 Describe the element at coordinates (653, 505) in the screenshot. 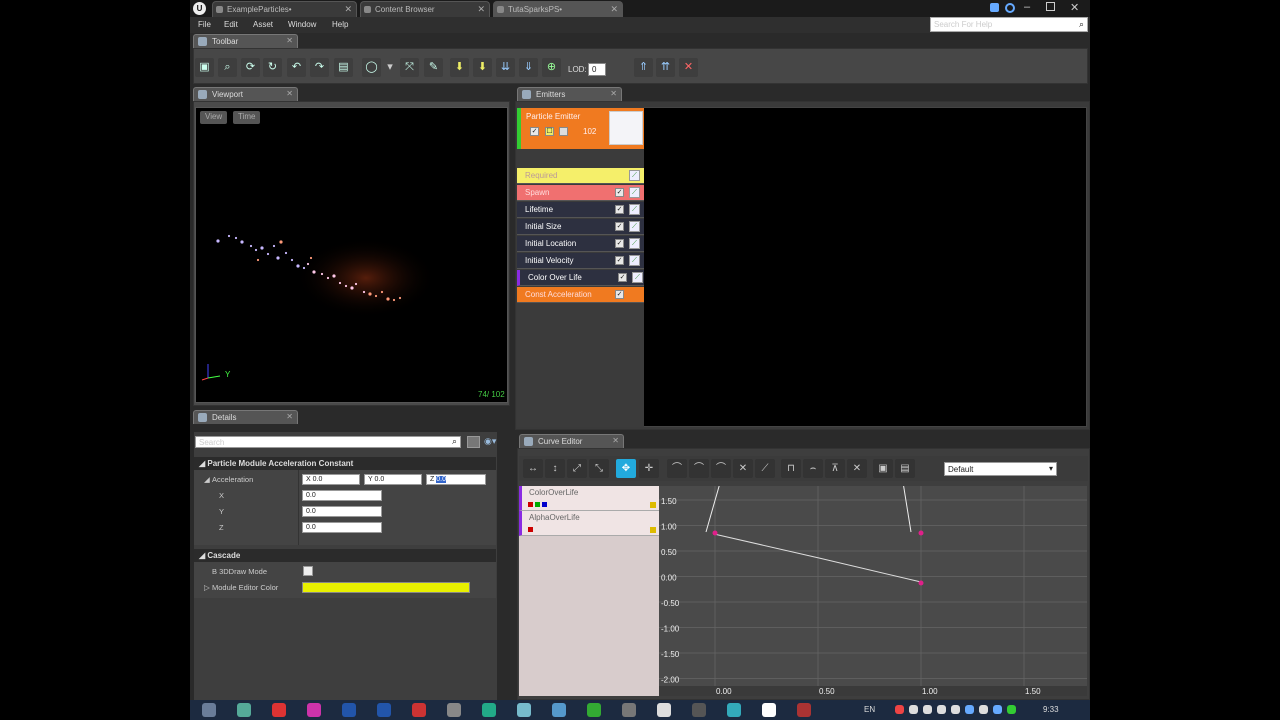

I see `curve-toggle-icon` at that location.